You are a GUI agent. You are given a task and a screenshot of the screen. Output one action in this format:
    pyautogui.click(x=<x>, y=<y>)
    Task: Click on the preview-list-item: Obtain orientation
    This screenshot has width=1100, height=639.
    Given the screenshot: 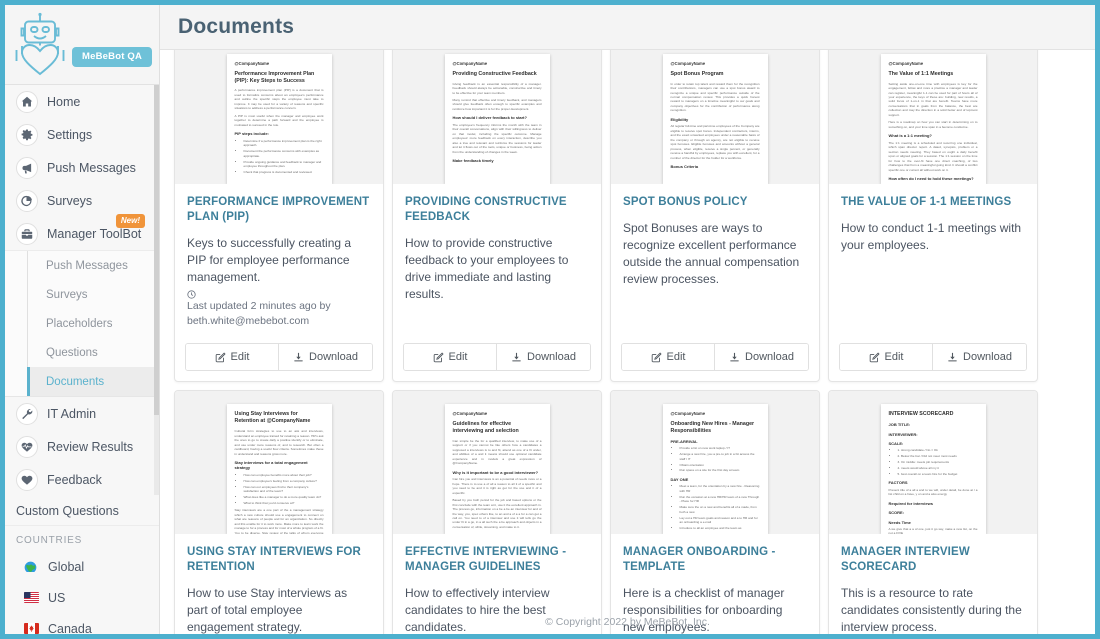 What is the action you would take?
    pyautogui.click(x=720, y=465)
    